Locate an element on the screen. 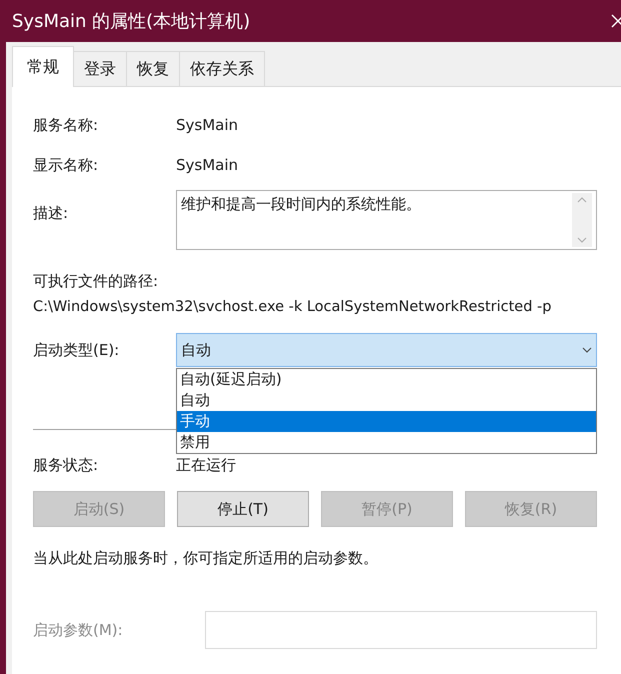 This screenshot has height=674, width=621. window-title: SysMain 的属性(本地计算机) is located at coordinates (131, 22).